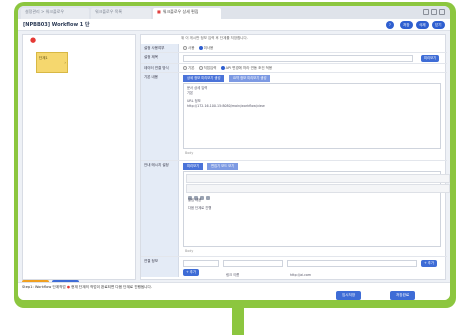 This screenshot has width=464, height=335. Describe the element at coordinates (234, 12) in the screenshot. I see `tab-bar: 설정관리 > 워크플로우 워크플로우 목록 ■ 워크플로우 상세 편집` at that location.